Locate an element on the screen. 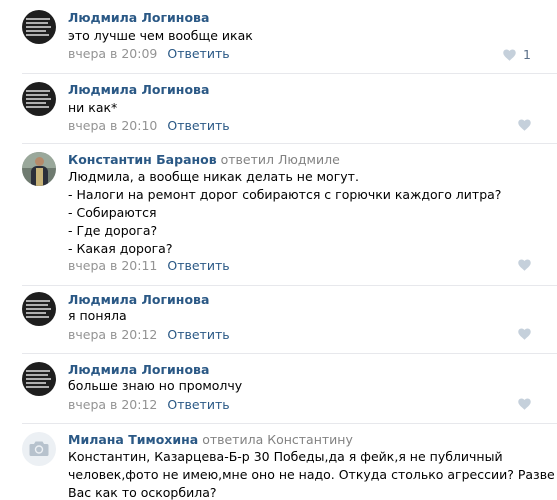  camera-icon is located at coordinates (39, 448).